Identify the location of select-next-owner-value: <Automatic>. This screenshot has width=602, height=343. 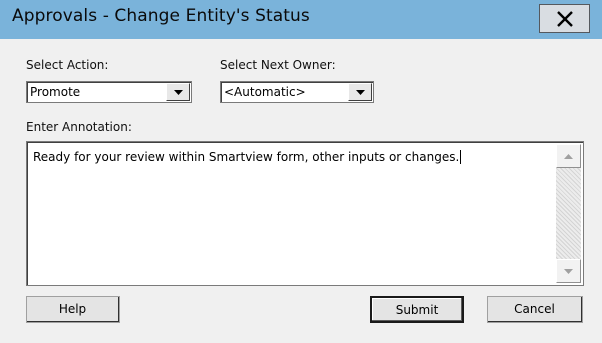
(265, 92).